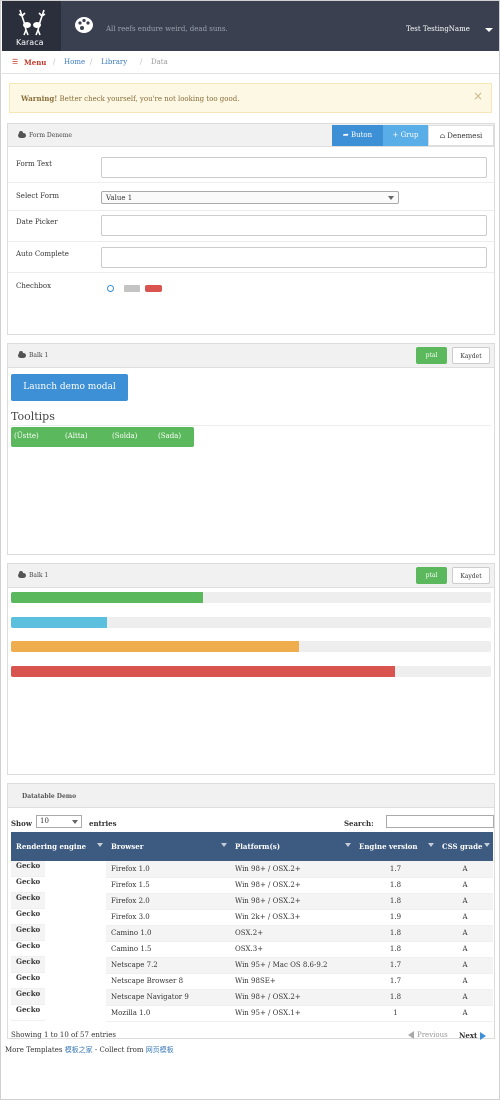 The image size is (500, 1100). I want to click on previous-page-button: Previous, so click(428, 1035).